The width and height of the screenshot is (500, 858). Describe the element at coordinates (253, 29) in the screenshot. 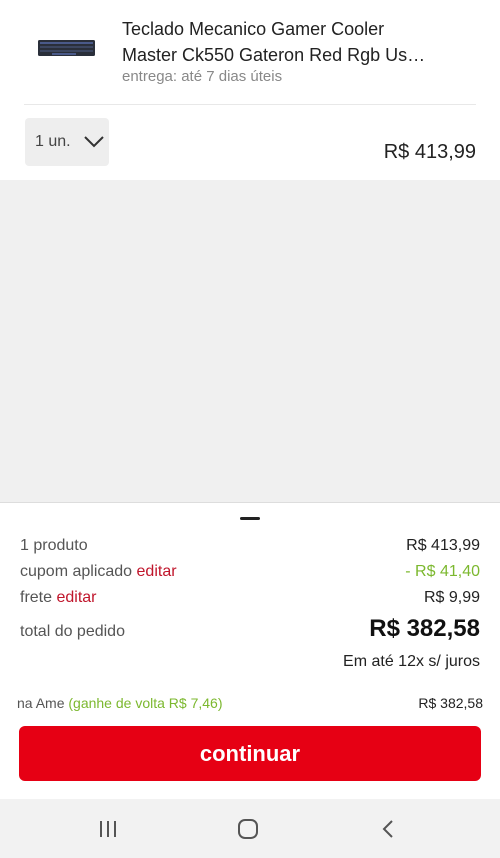

I see `product-title-line-1: Teclado Mecanico Gamer Cooler` at that location.